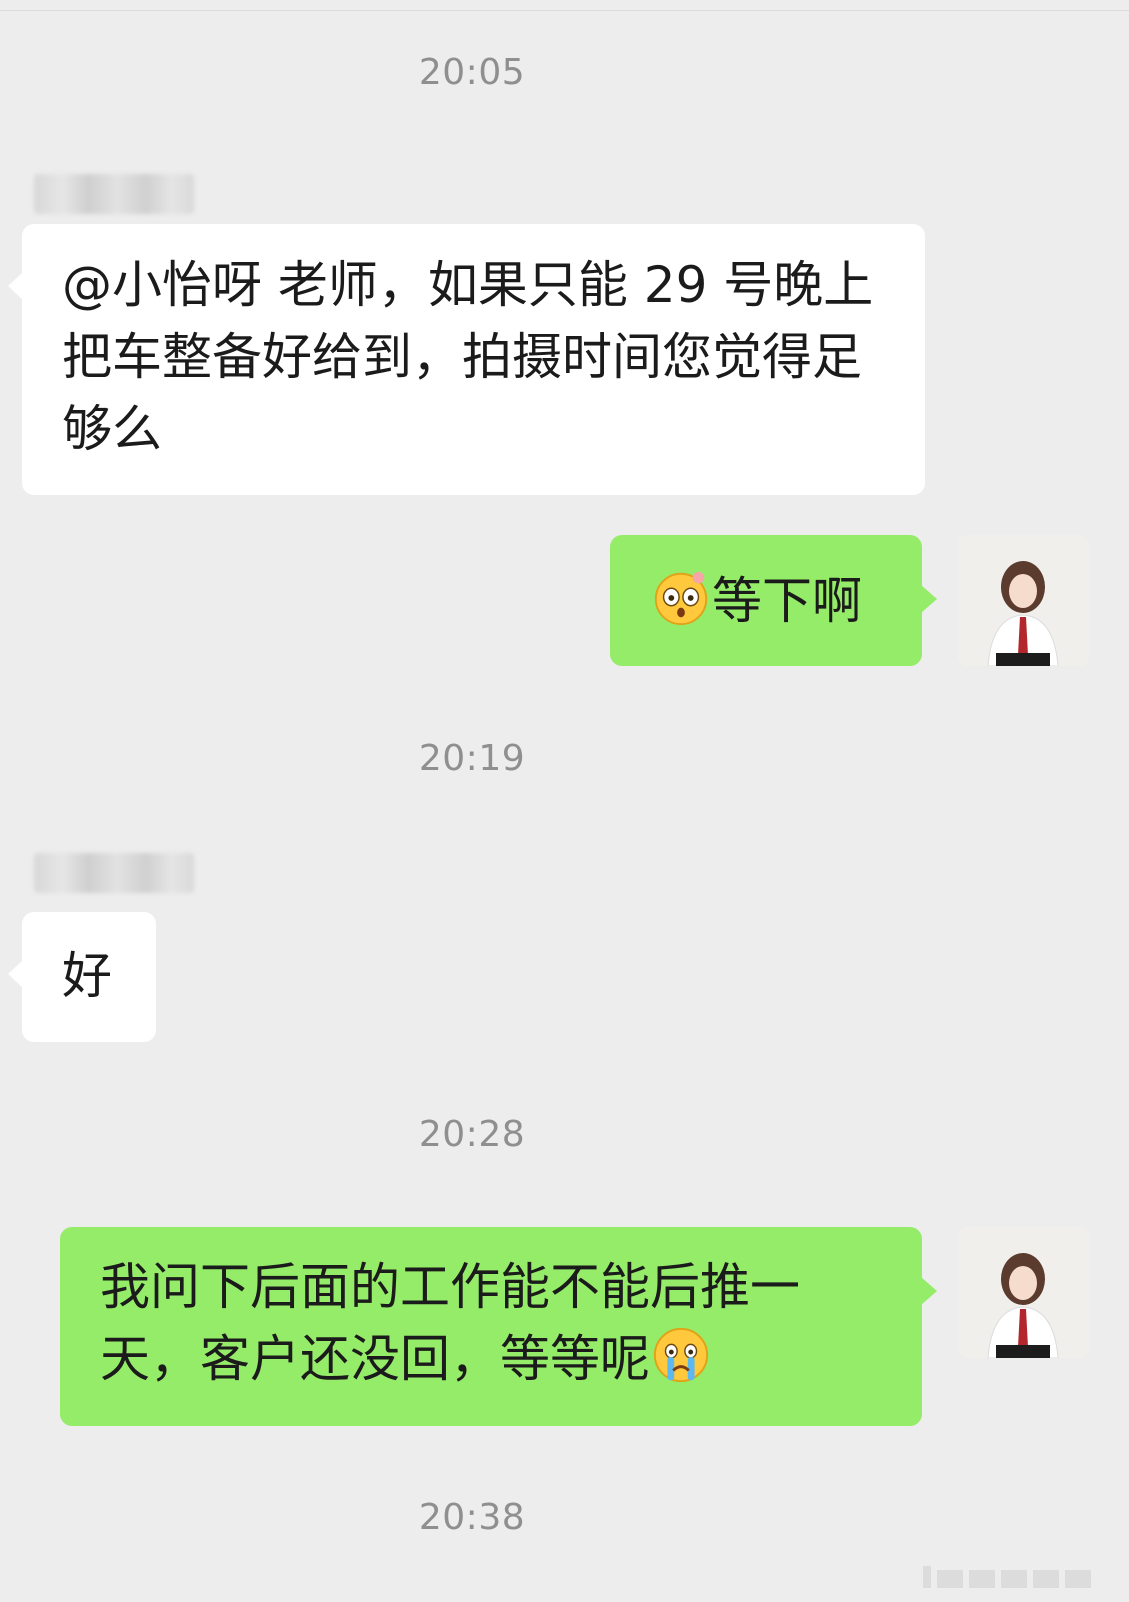  What do you see at coordinates (472, 758) in the screenshot?
I see `timestamp: 20:19` at bounding box center [472, 758].